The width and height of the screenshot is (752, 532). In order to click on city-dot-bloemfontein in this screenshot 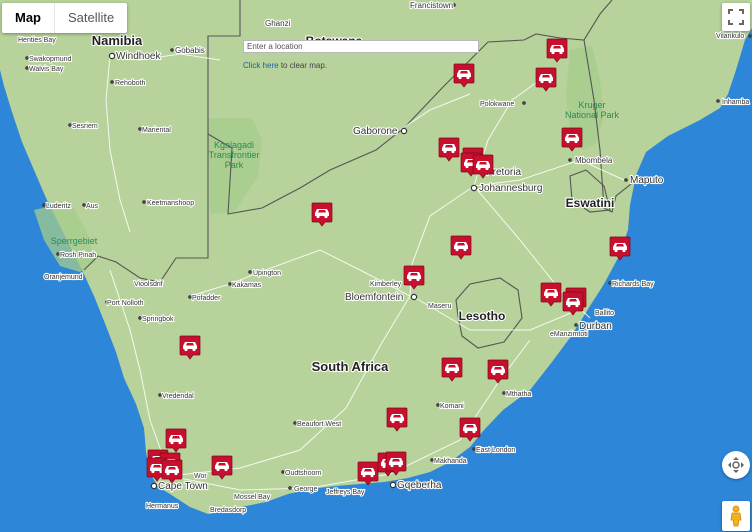, I will do `click(414, 297)`.